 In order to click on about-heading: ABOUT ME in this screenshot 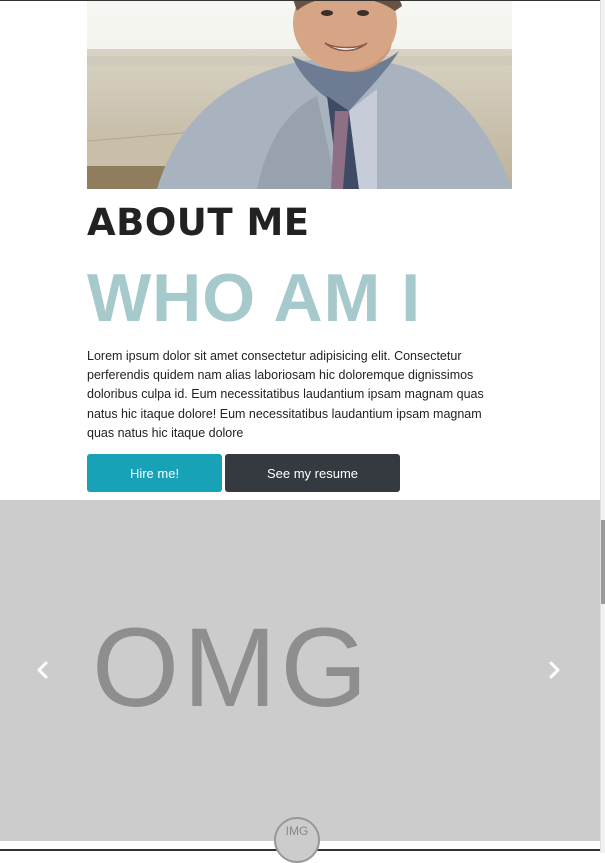, I will do `click(198, 222)`.